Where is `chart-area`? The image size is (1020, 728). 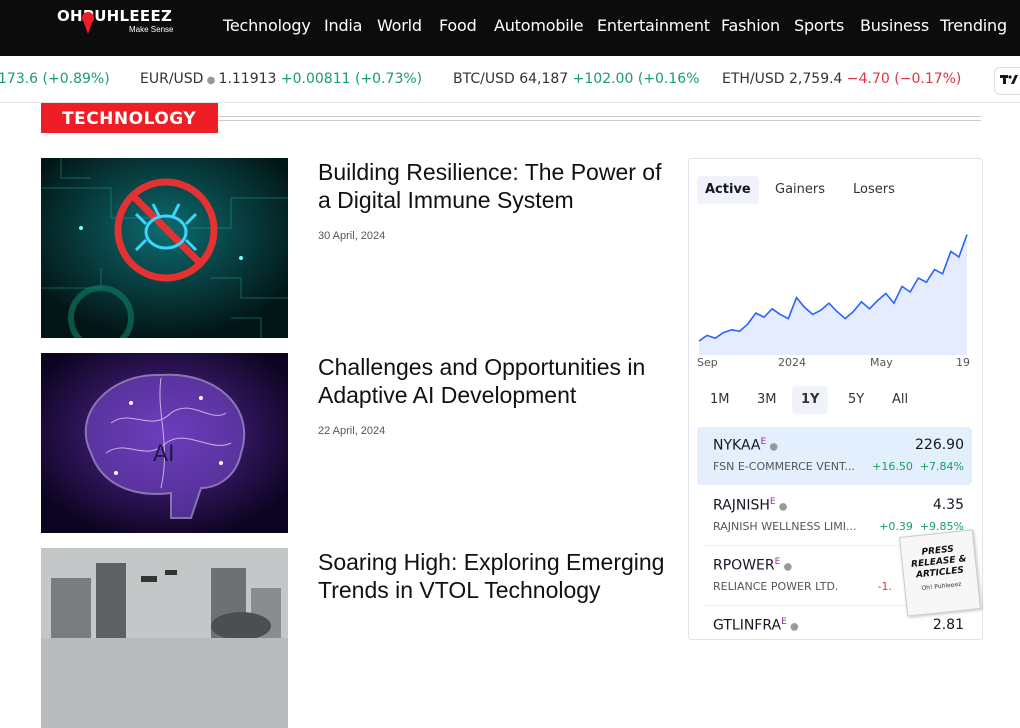
chart-area is located at coordinates (833, 294).